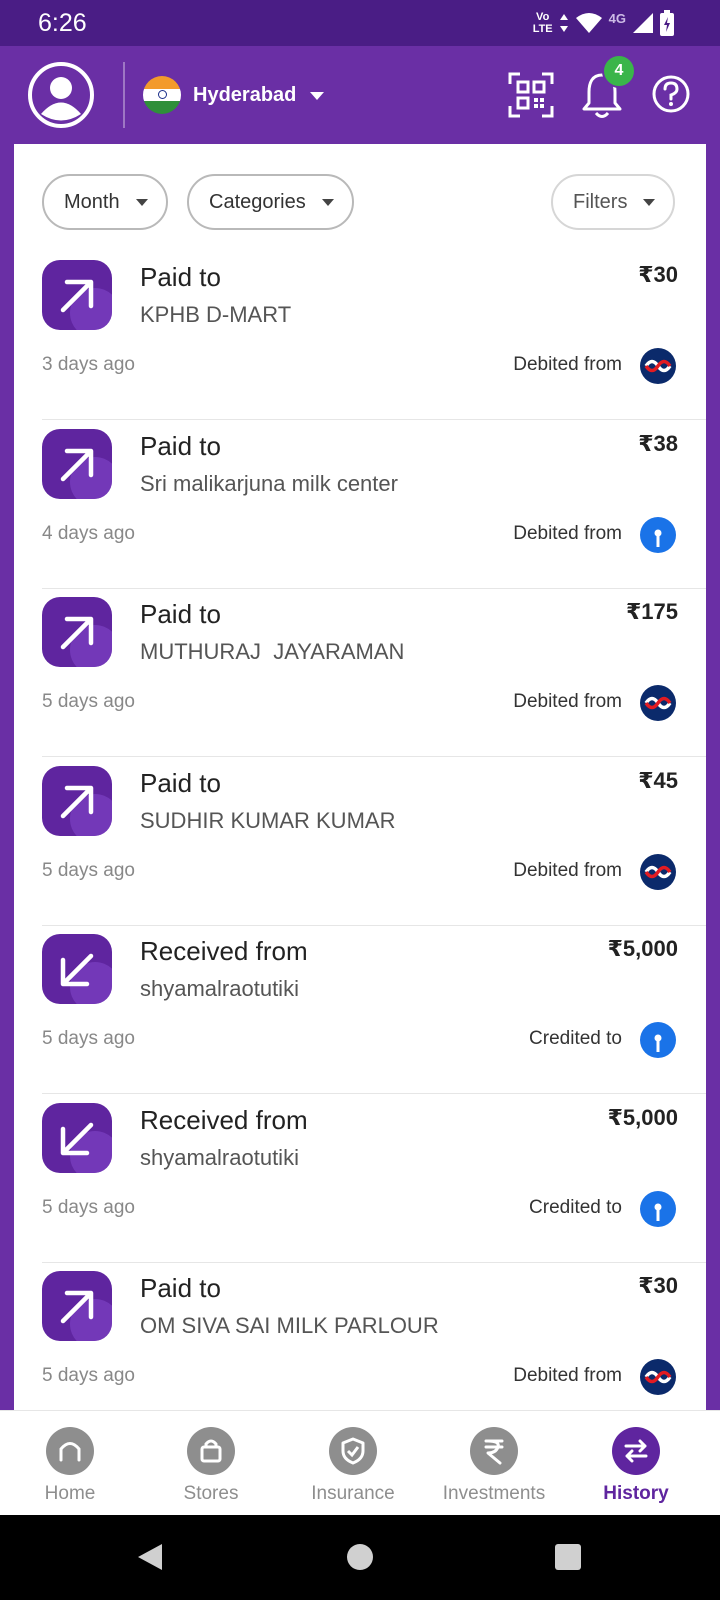 The image size is (720, 1600). What do you see at coordinates (360, 194) in the screenshot?
I see `filter-row: Month Categories Filters` at bounding box center [360, 194].